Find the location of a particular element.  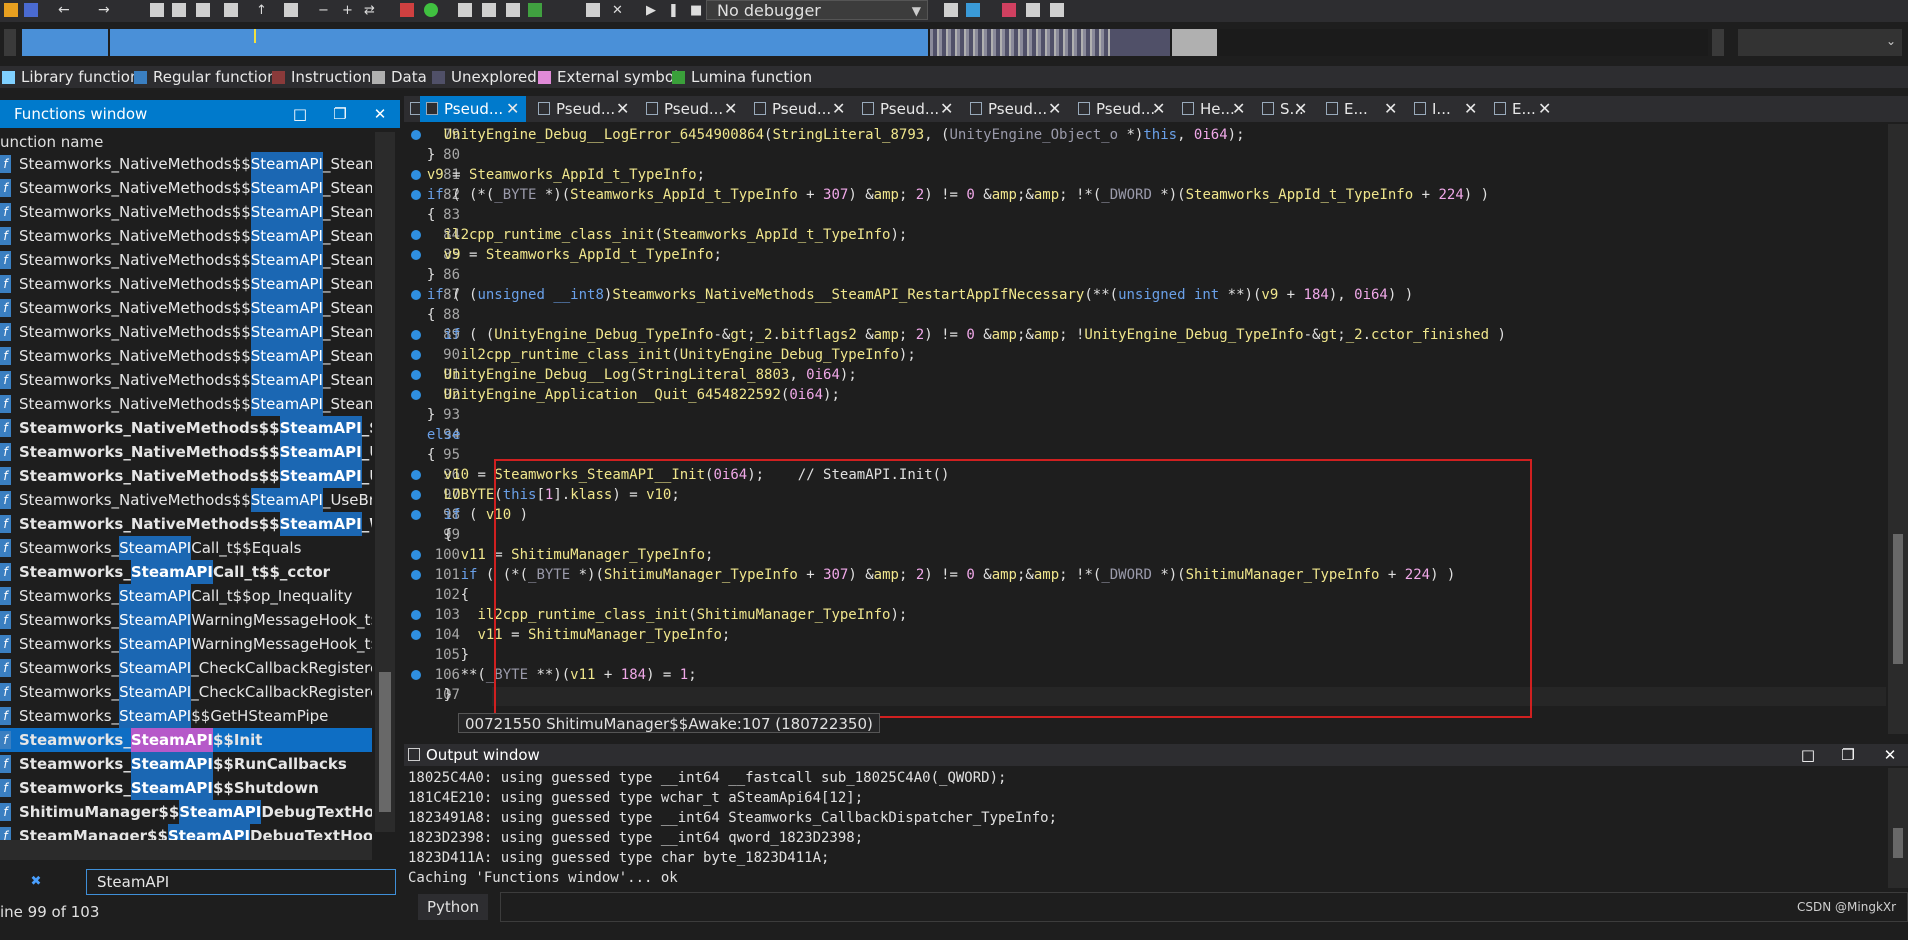

tab: E... ✕ is located at coordinates (1523, 109).